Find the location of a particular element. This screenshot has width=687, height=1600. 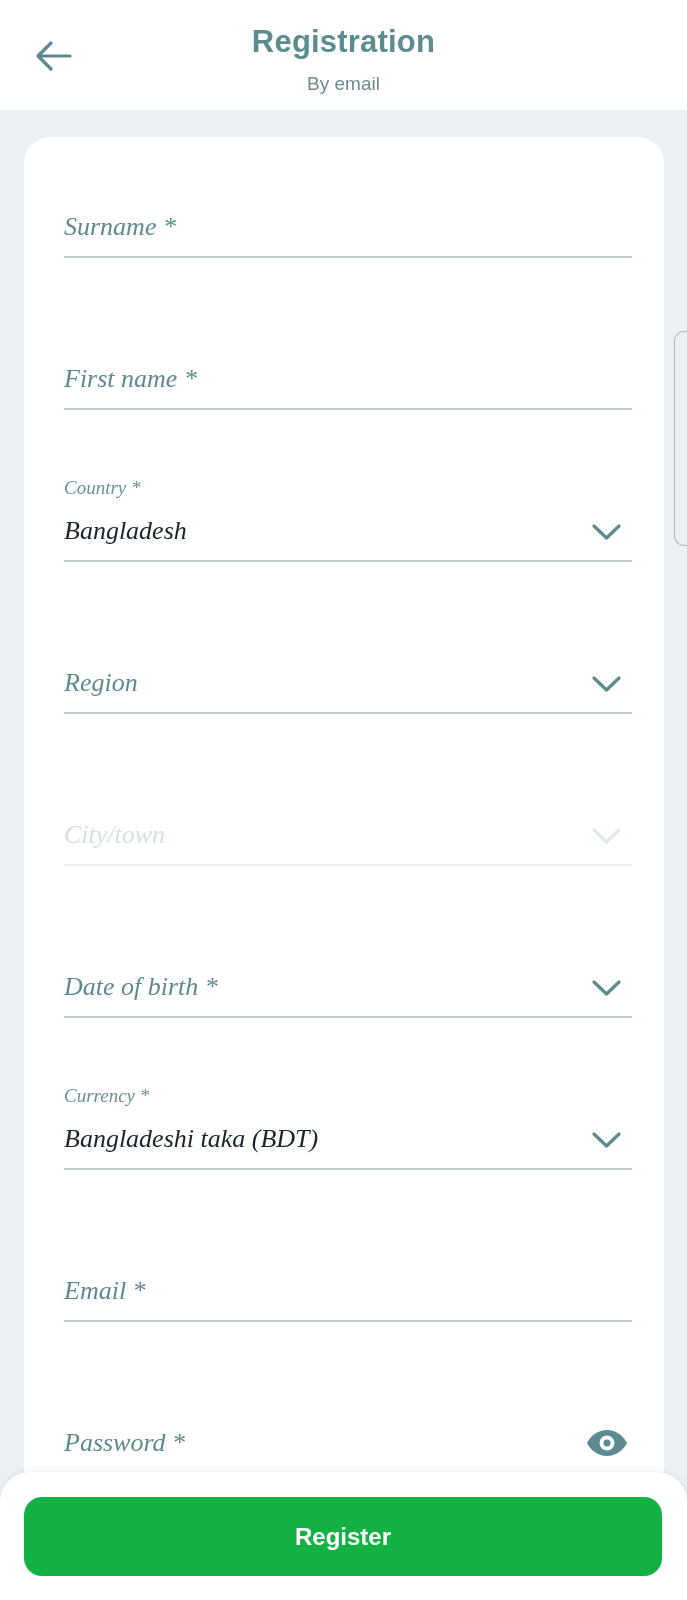

dropdown-field: Region is located at coordinates (348, 691).